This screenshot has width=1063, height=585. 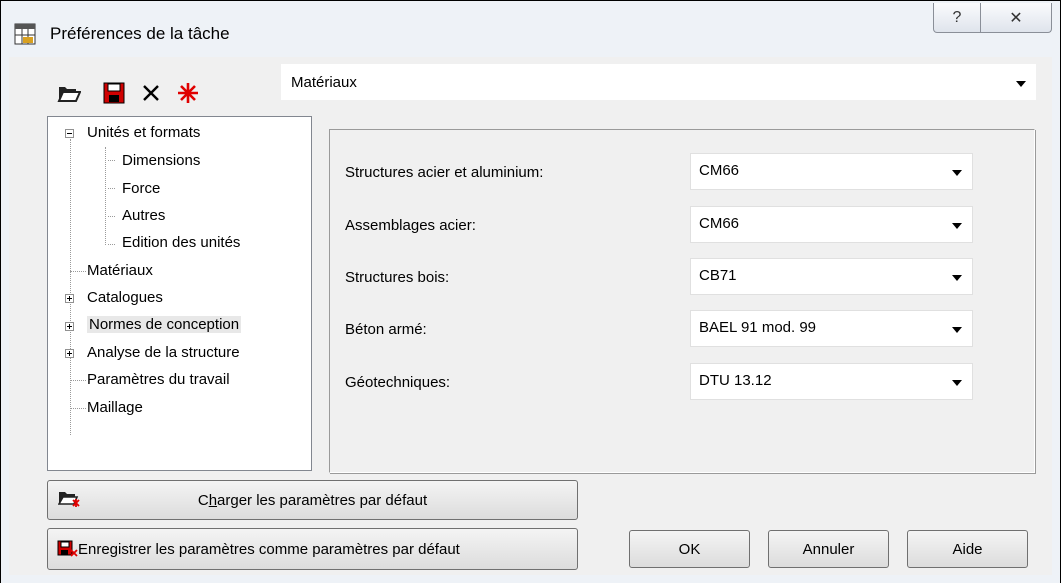 I want to click on app-icon, so click(x=25, y=34).